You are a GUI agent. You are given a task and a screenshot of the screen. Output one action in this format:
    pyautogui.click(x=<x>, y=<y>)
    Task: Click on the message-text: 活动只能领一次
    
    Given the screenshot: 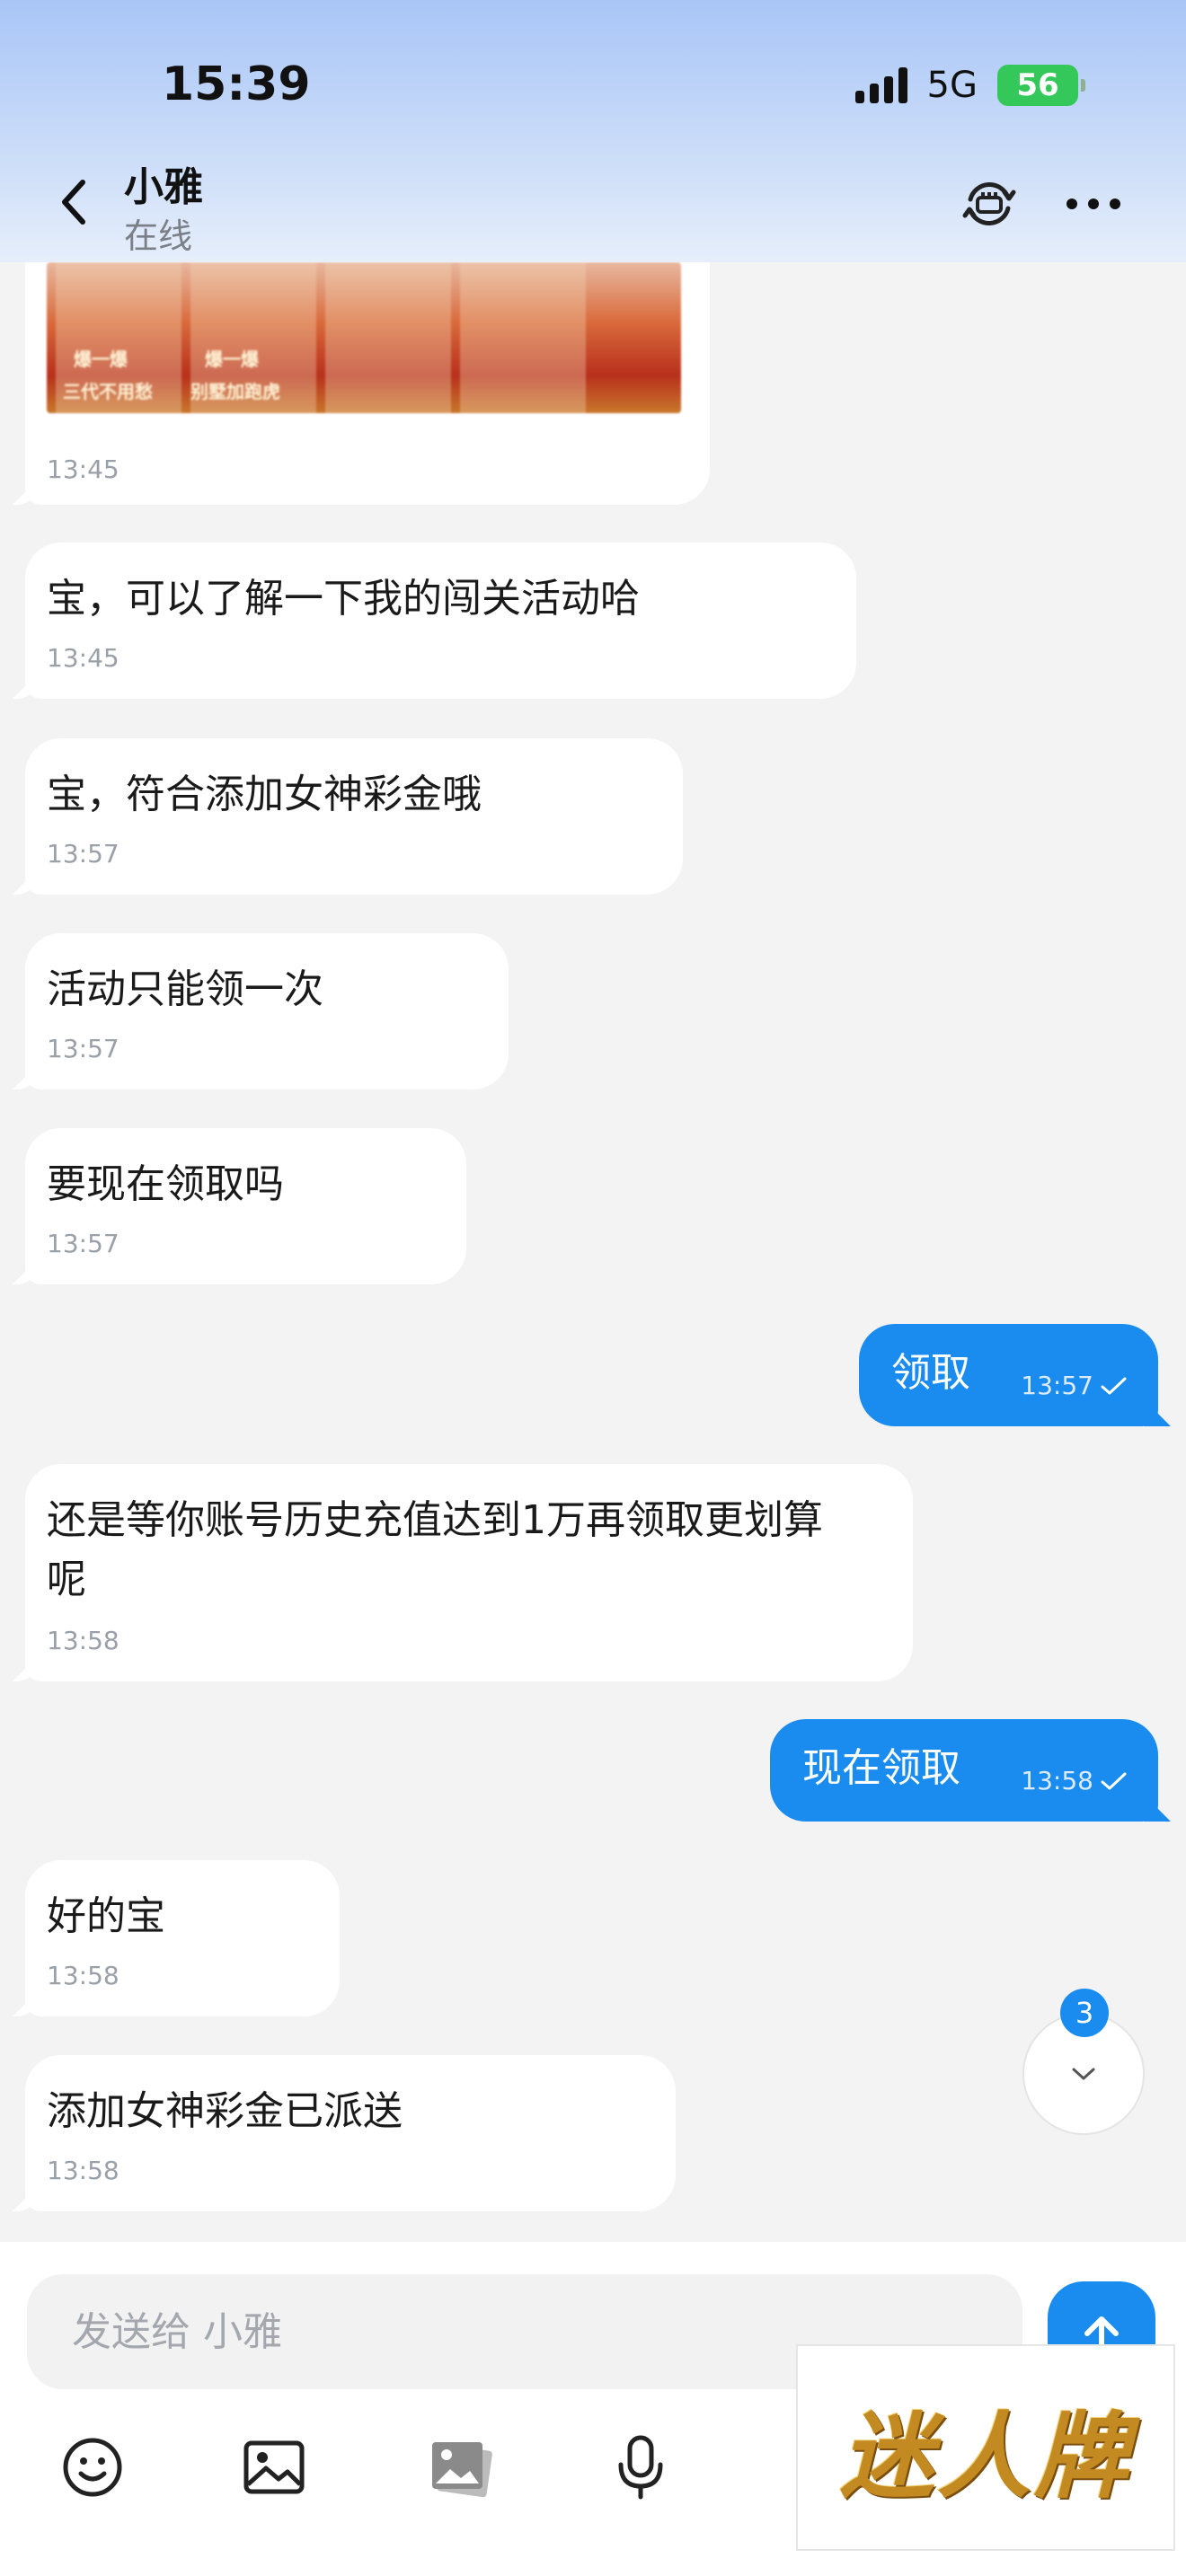 What is the action you would take?
    pyautogui.click(x=185, y=989)
    